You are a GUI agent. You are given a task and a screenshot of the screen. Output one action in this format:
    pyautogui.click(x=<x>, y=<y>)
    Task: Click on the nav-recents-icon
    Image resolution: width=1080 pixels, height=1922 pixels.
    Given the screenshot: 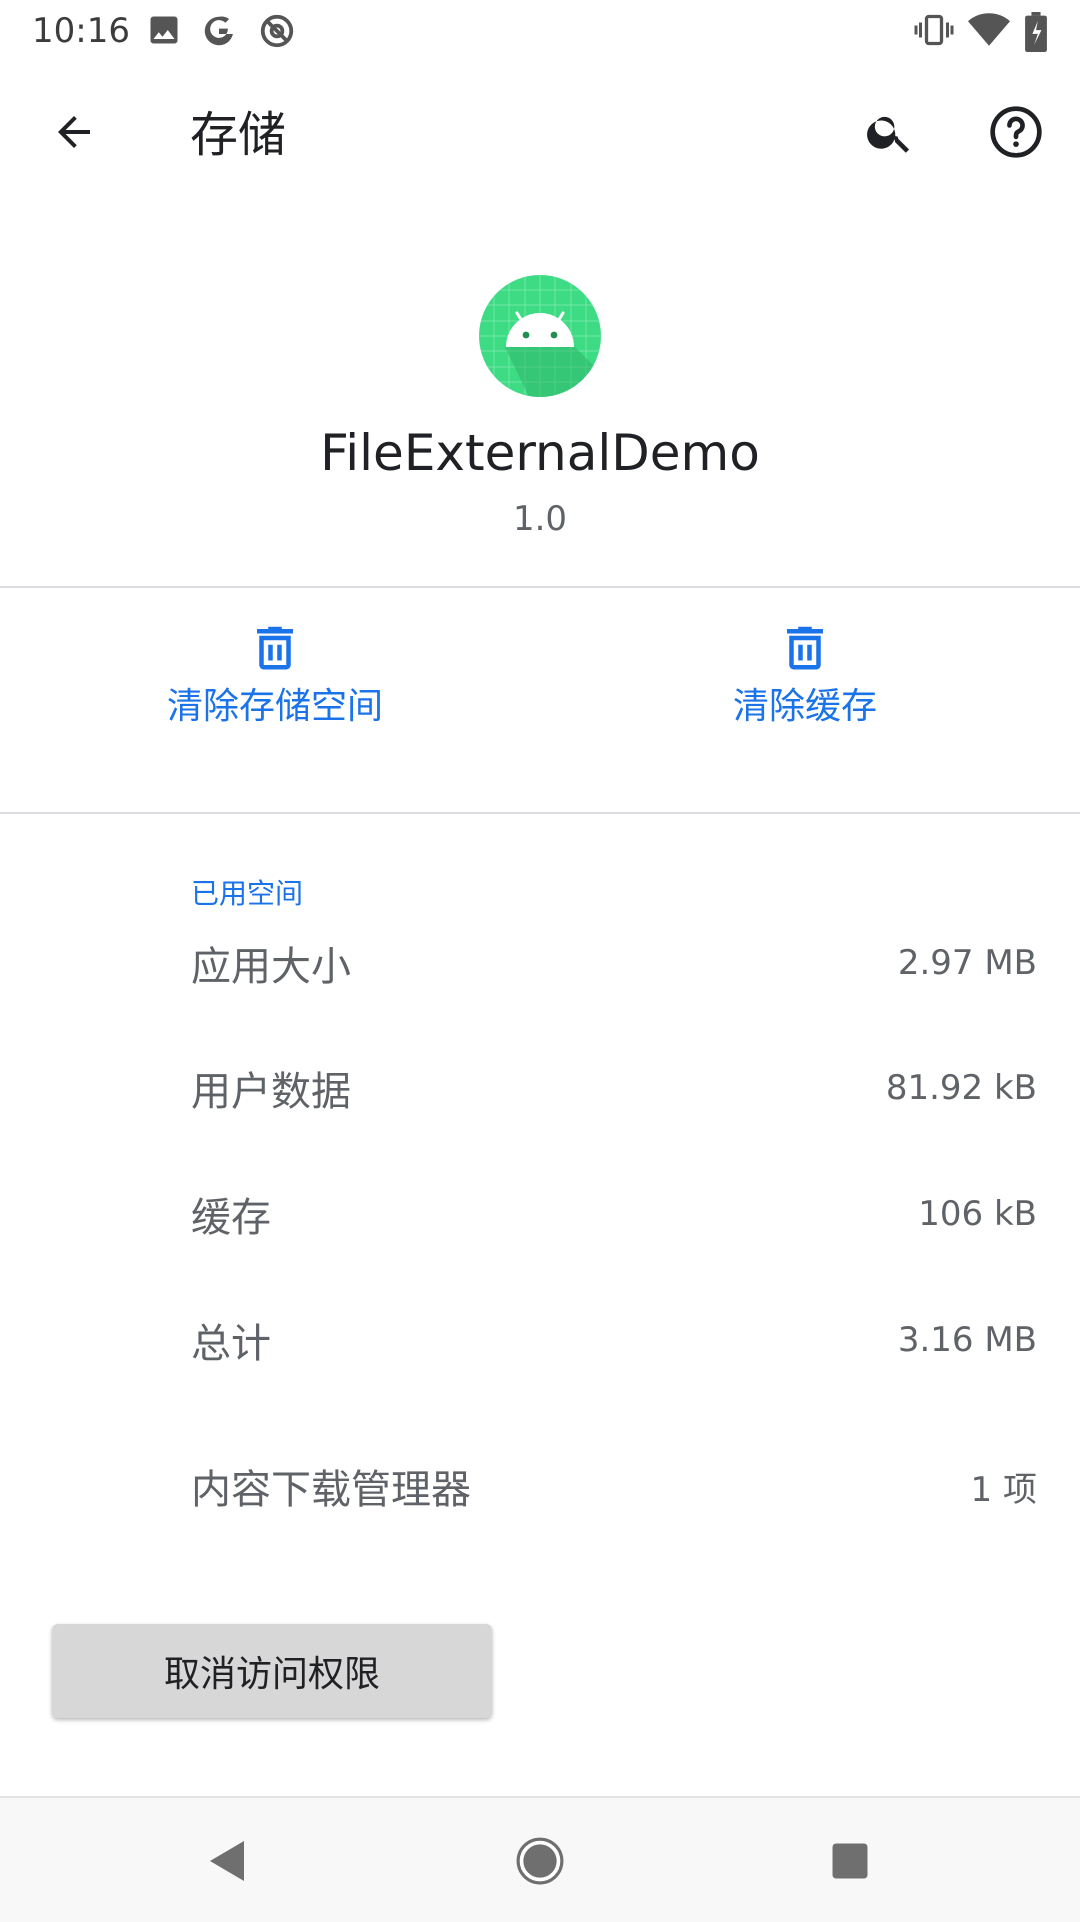 What is the action you would take?
    pyautogui.click(x=850, y=1863)
    